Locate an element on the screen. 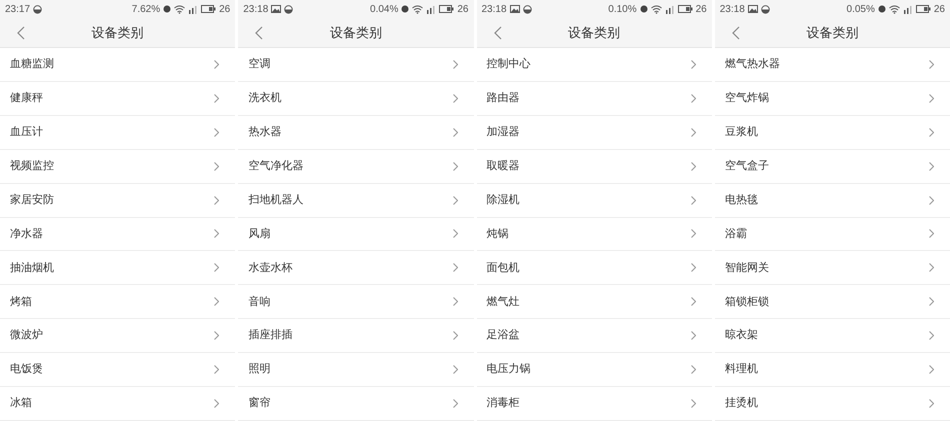  category-item: 净水器 is located at coordinates (118, 235).